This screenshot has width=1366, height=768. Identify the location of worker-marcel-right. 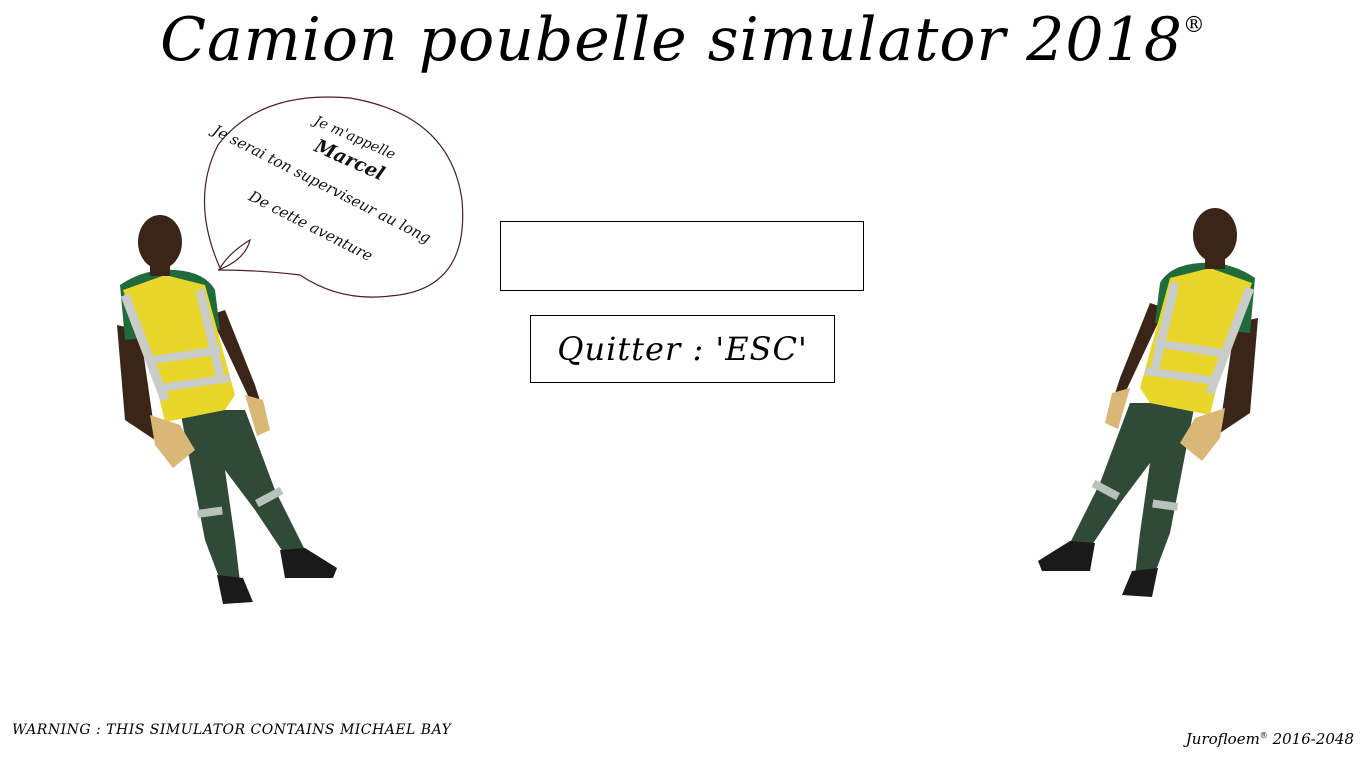
(1150, 405).